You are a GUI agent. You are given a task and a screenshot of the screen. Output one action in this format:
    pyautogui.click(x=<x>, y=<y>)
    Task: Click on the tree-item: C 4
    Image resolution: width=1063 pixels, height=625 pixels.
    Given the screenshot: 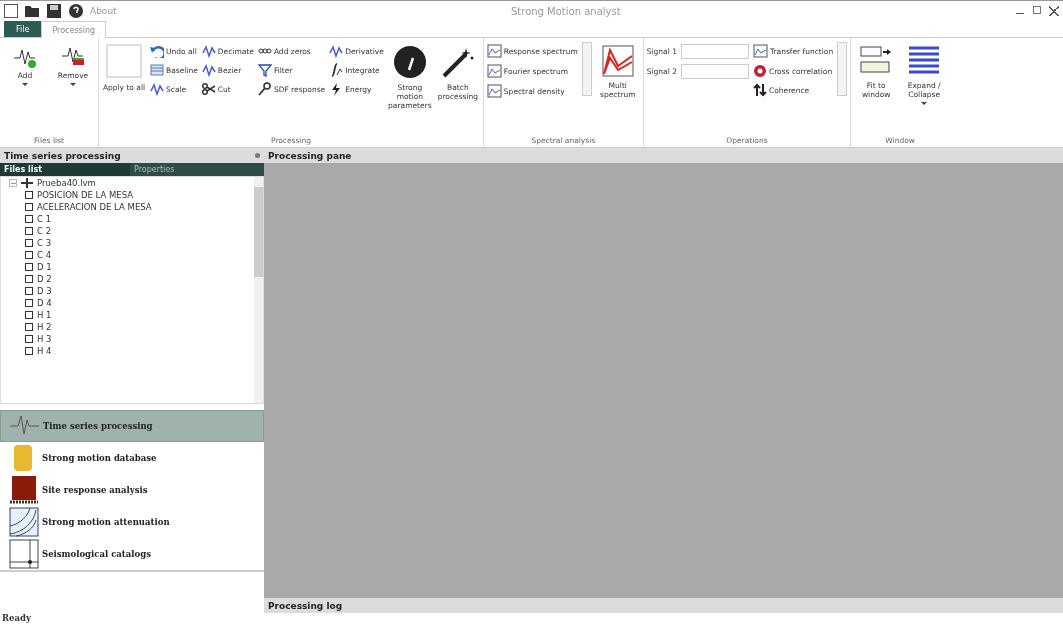 What is the action you would take?
    pyautogui.click(x=44, y=255)
    